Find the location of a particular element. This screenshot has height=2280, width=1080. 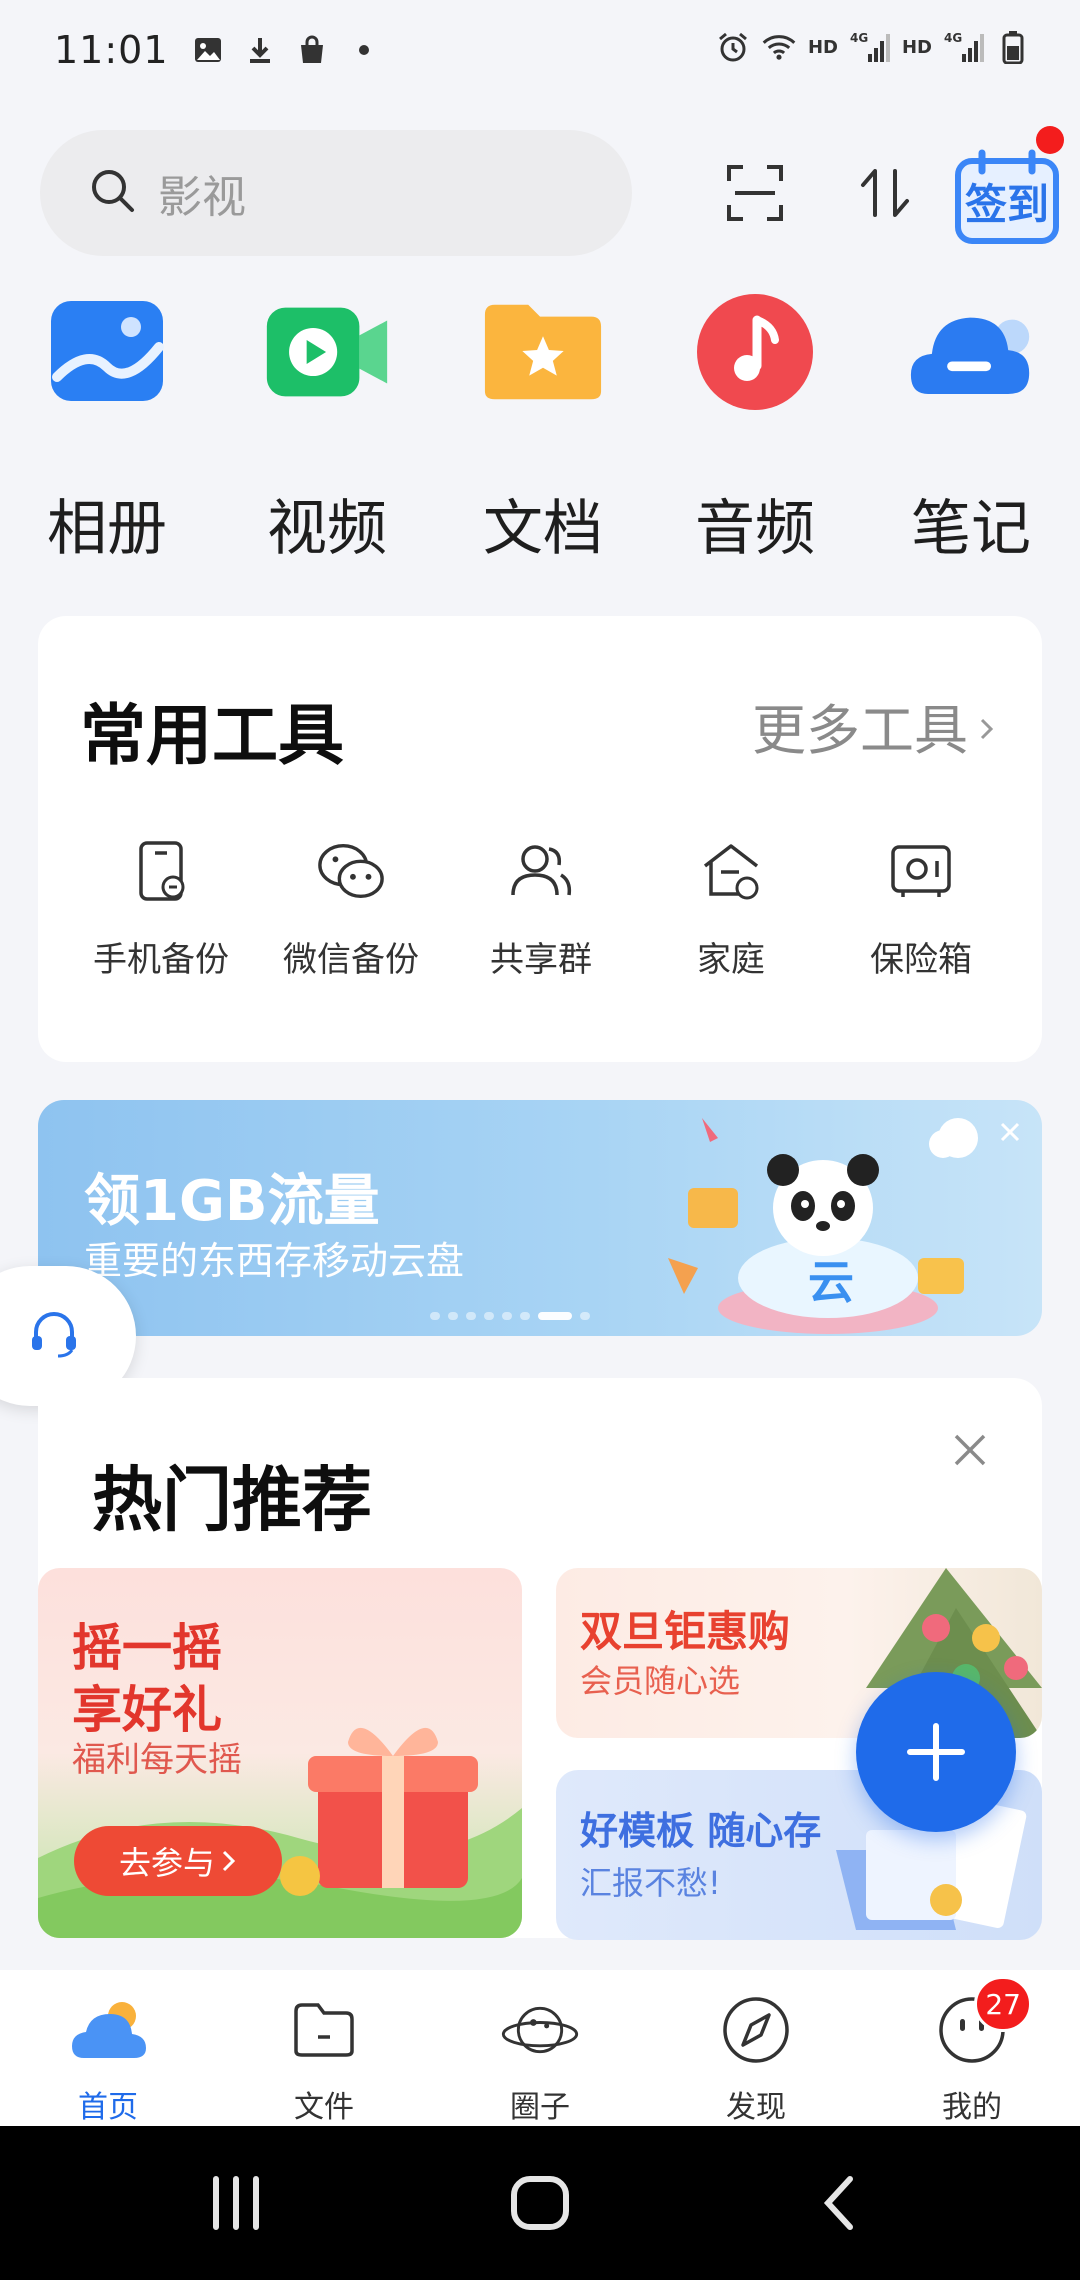

nav-files: 文件 is located at coordinates (324, 2058).